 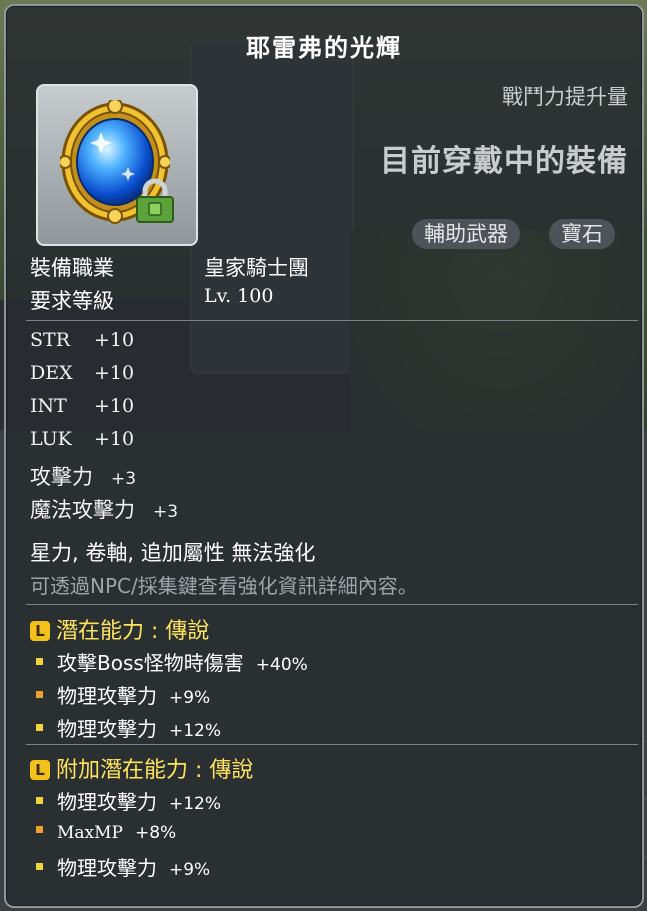 I want to click on lock-icon, so click(x=155, y=200).